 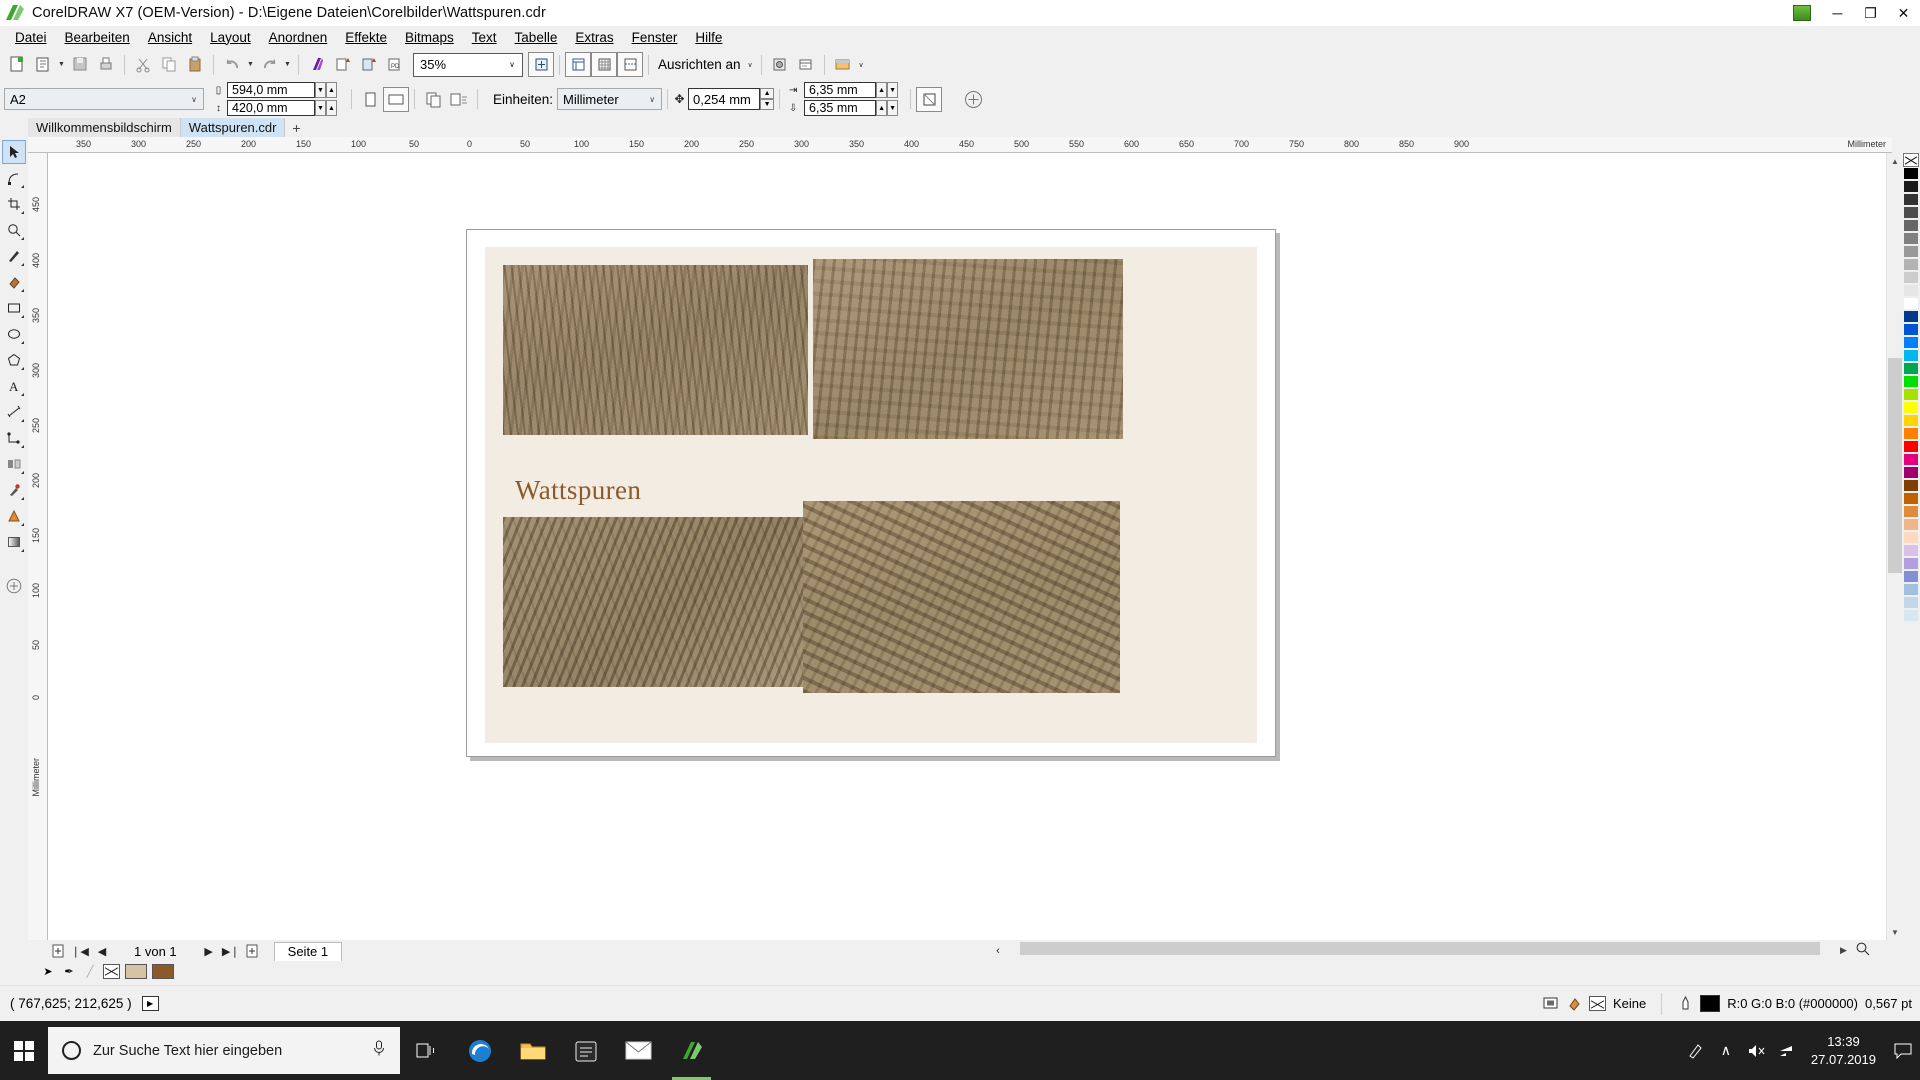 What do you see at coordinates (630, 64) in the screenshot?
I see `show-guidelines-icon` at bounding box center [630, 64].